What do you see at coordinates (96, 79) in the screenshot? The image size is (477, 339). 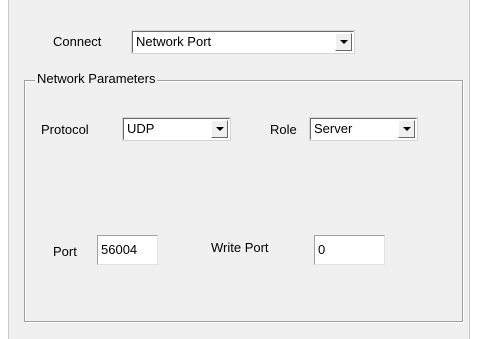 I see `network-parameters-title: Network Parameters` at bounding box center [96, 79].